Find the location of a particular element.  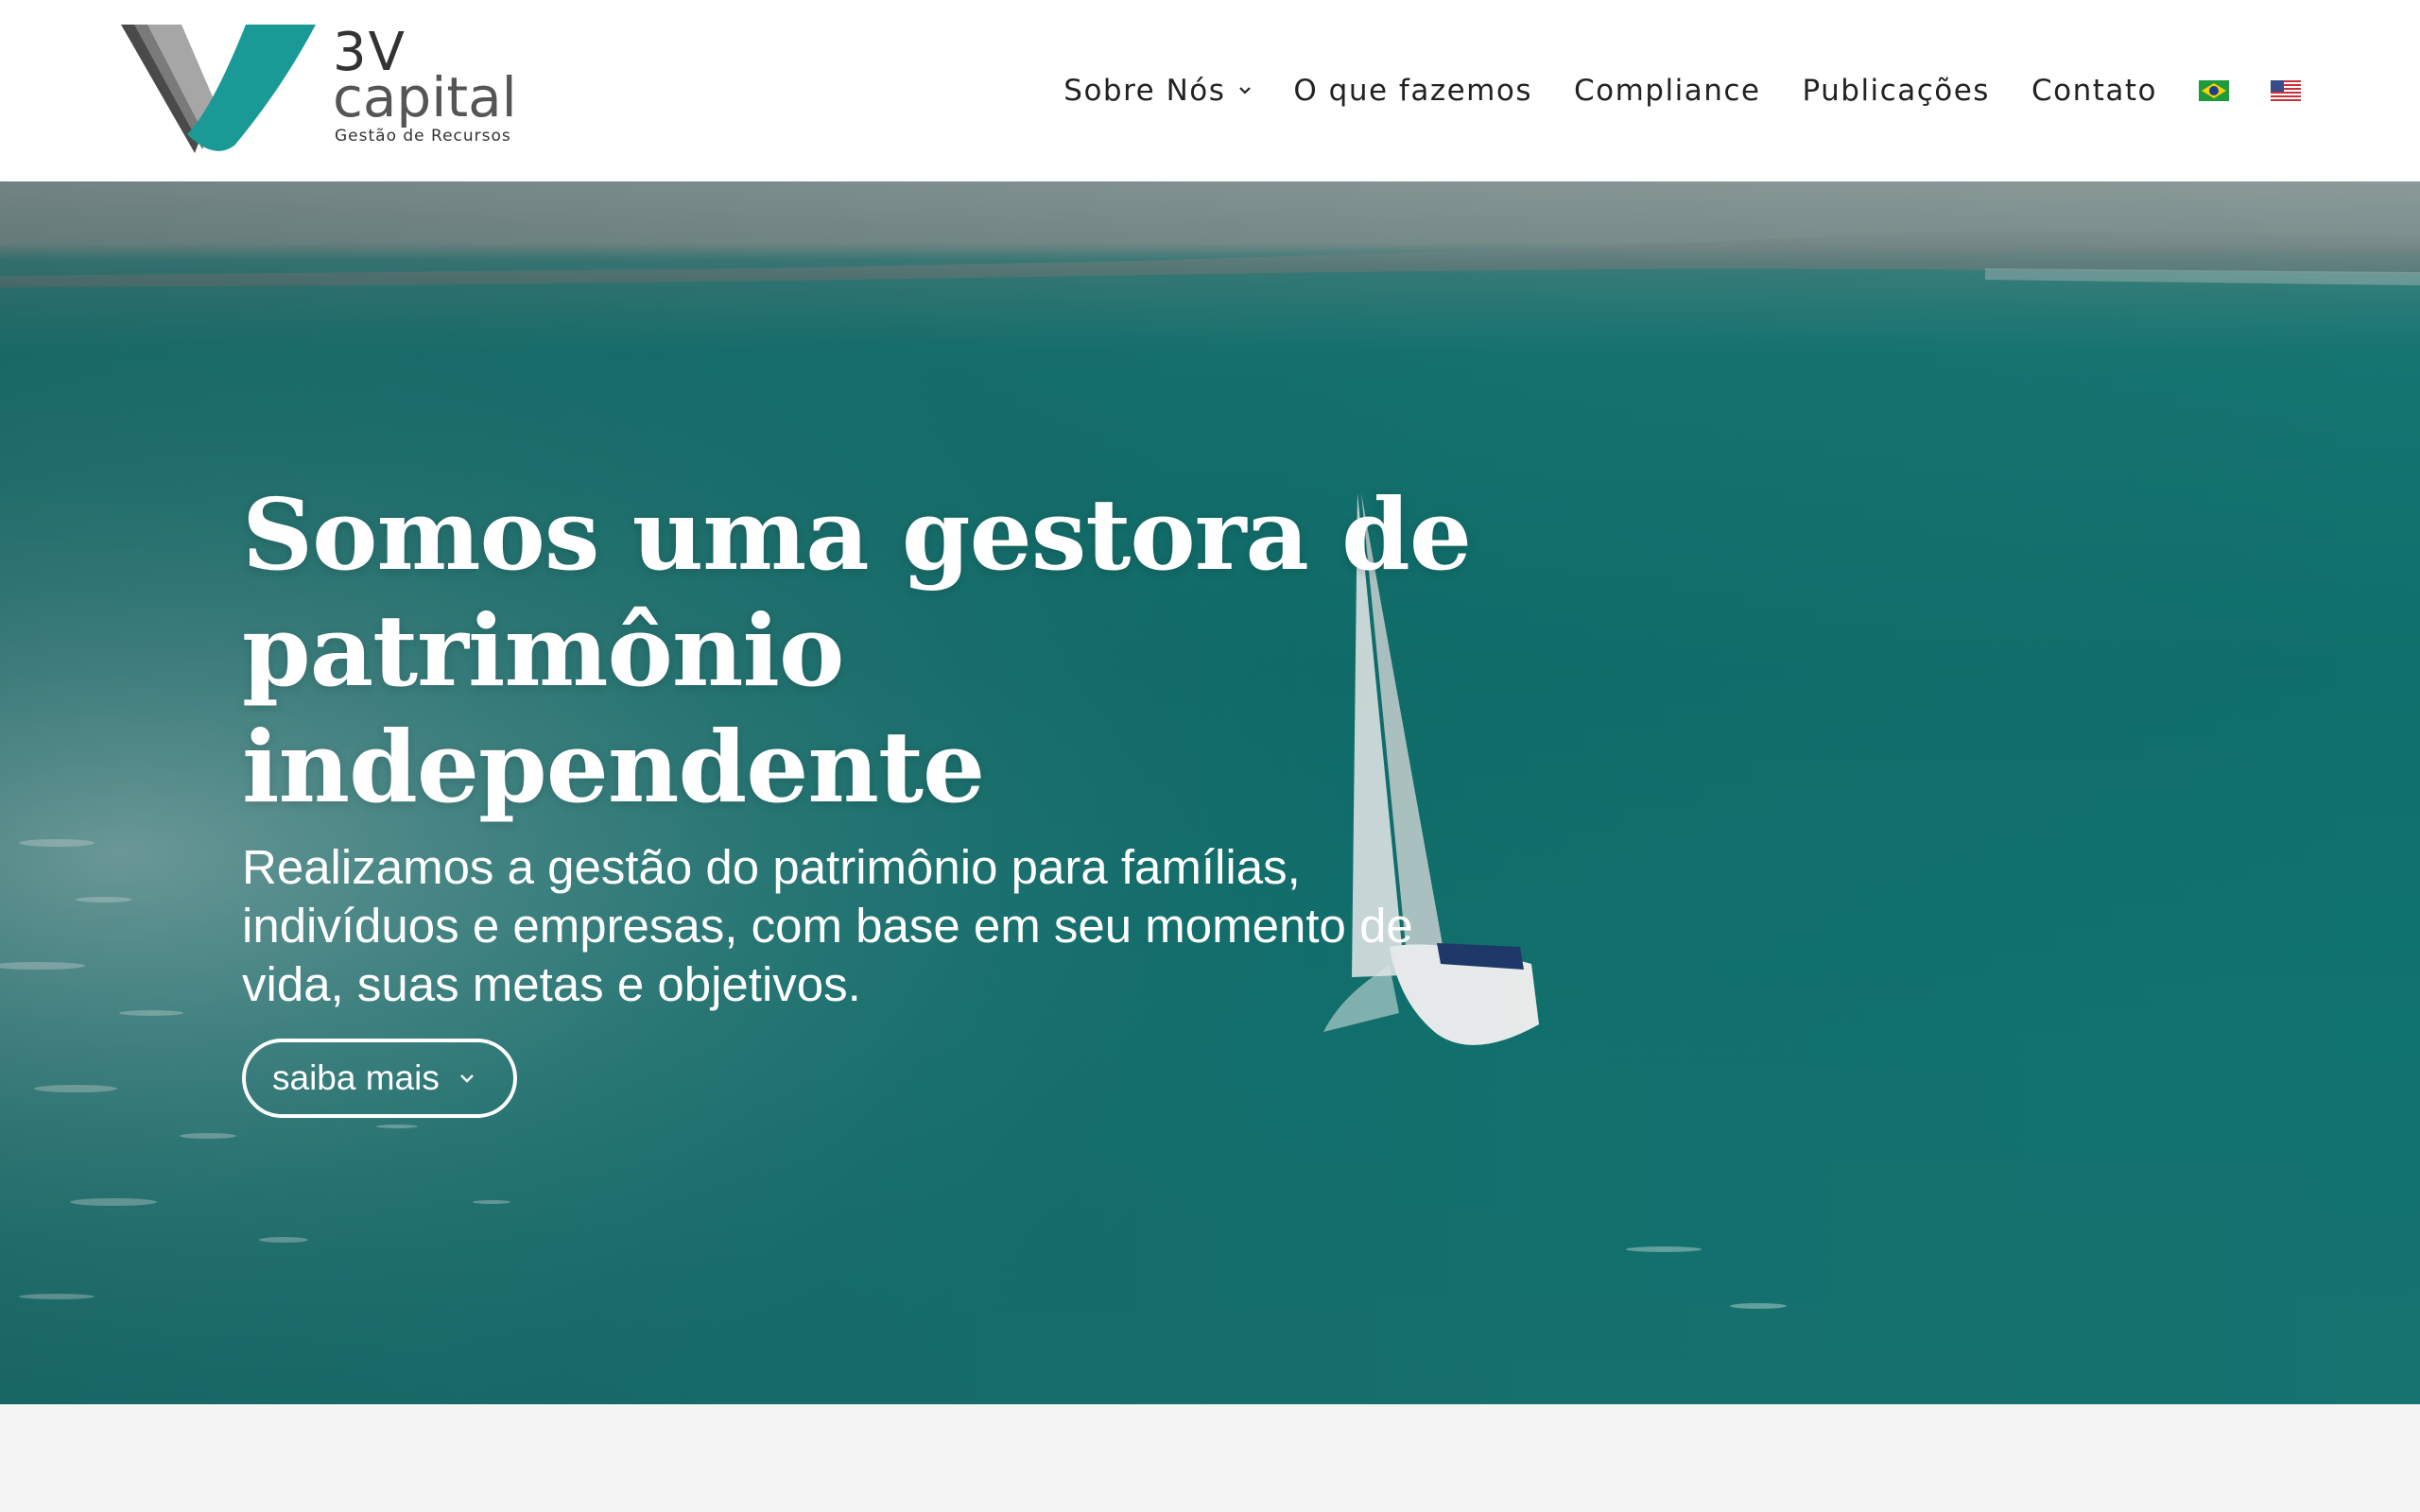

hero-title-line: Somos uma gestora de is located at coordinates (857, 534).